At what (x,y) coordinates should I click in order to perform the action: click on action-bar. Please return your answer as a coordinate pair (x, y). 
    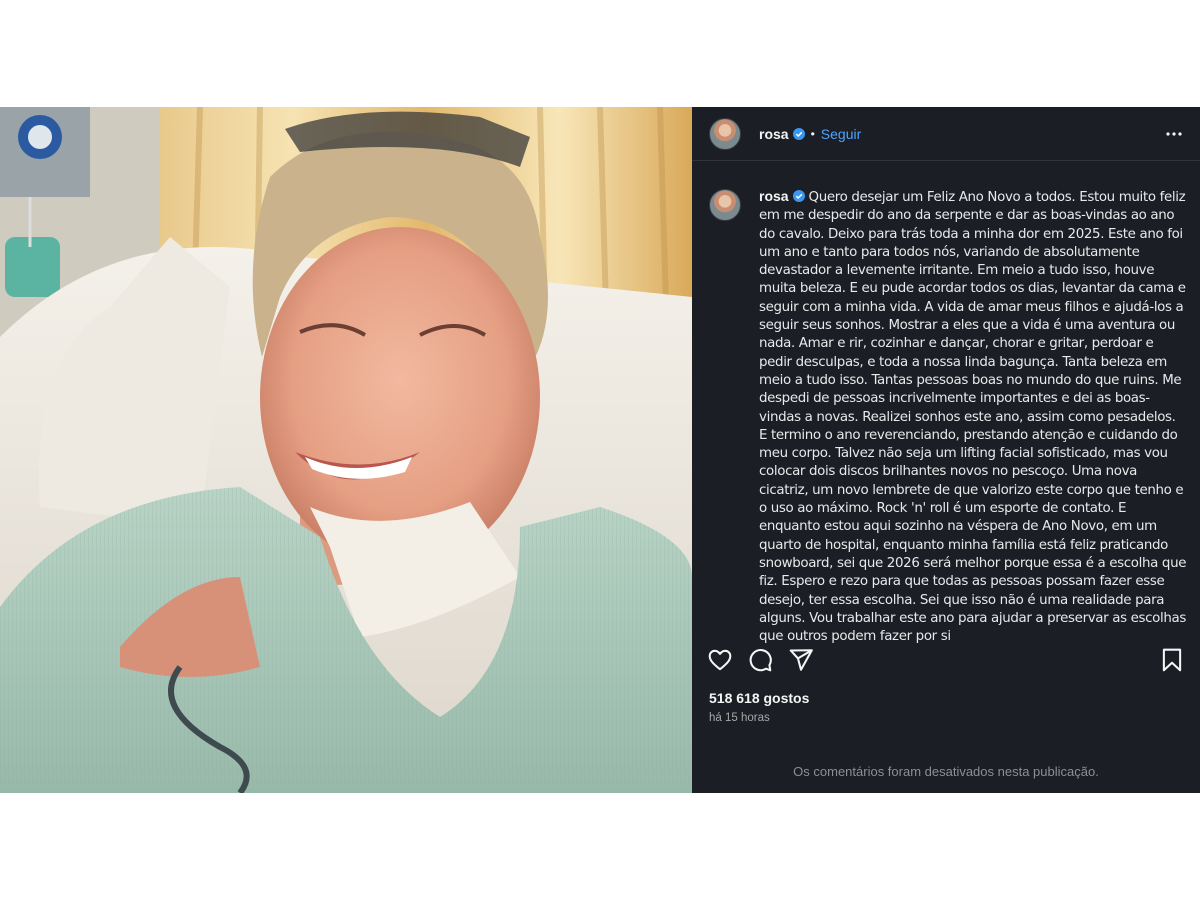
    Looking at the image, I should click on (946, 667).